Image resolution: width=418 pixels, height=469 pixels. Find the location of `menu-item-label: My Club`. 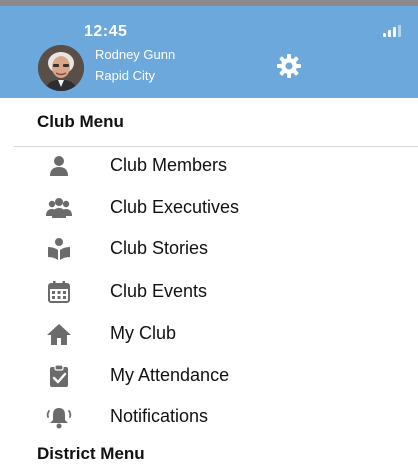

menu-item-label: My Club is located at coordinates (143, 333).